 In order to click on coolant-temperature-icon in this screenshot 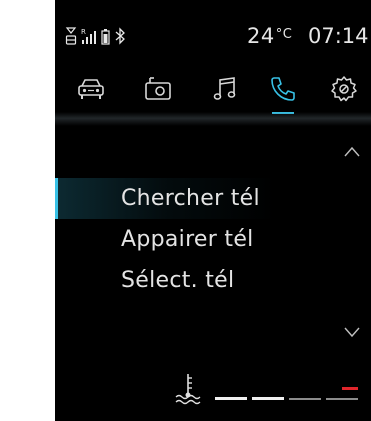, I will do `click(188, 389)`.